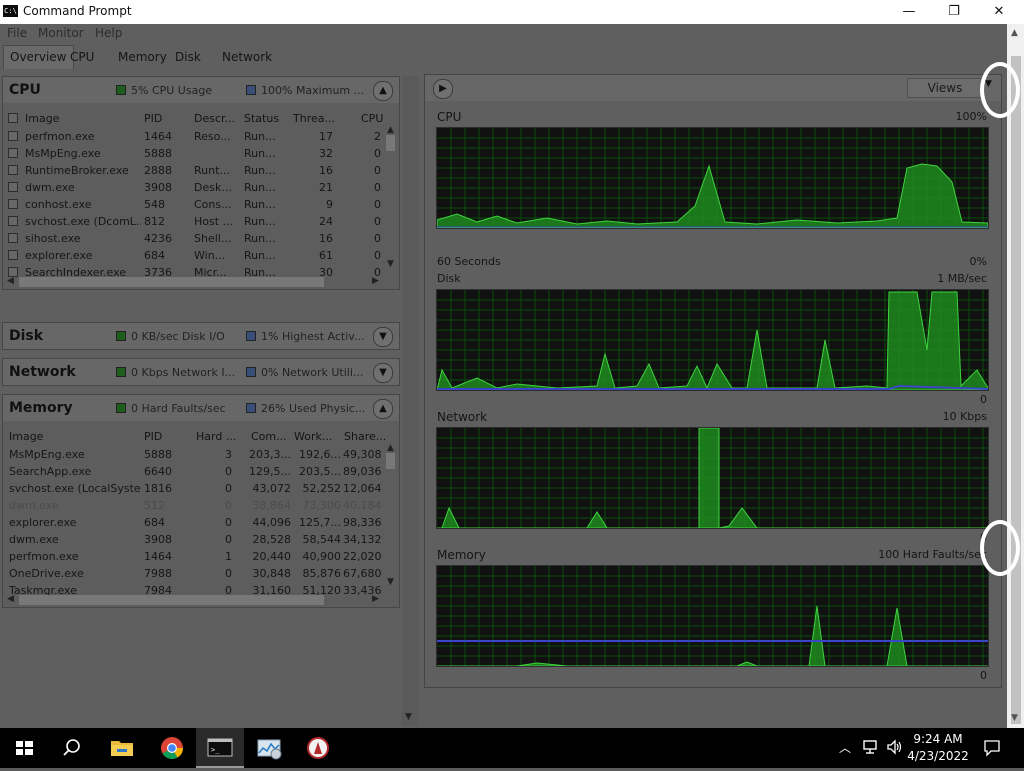  I want to click on table-row: MsMpEng.exe 5888 3 203,3... 192,6... 49,308, so click(193, 454).